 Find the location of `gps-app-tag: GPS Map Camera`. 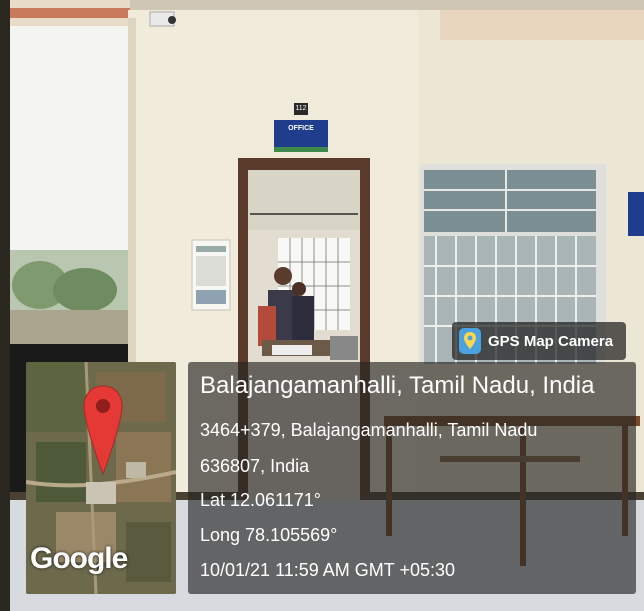

gps-app-tag: GPS Map Camera is located at coordinates (539, 341).